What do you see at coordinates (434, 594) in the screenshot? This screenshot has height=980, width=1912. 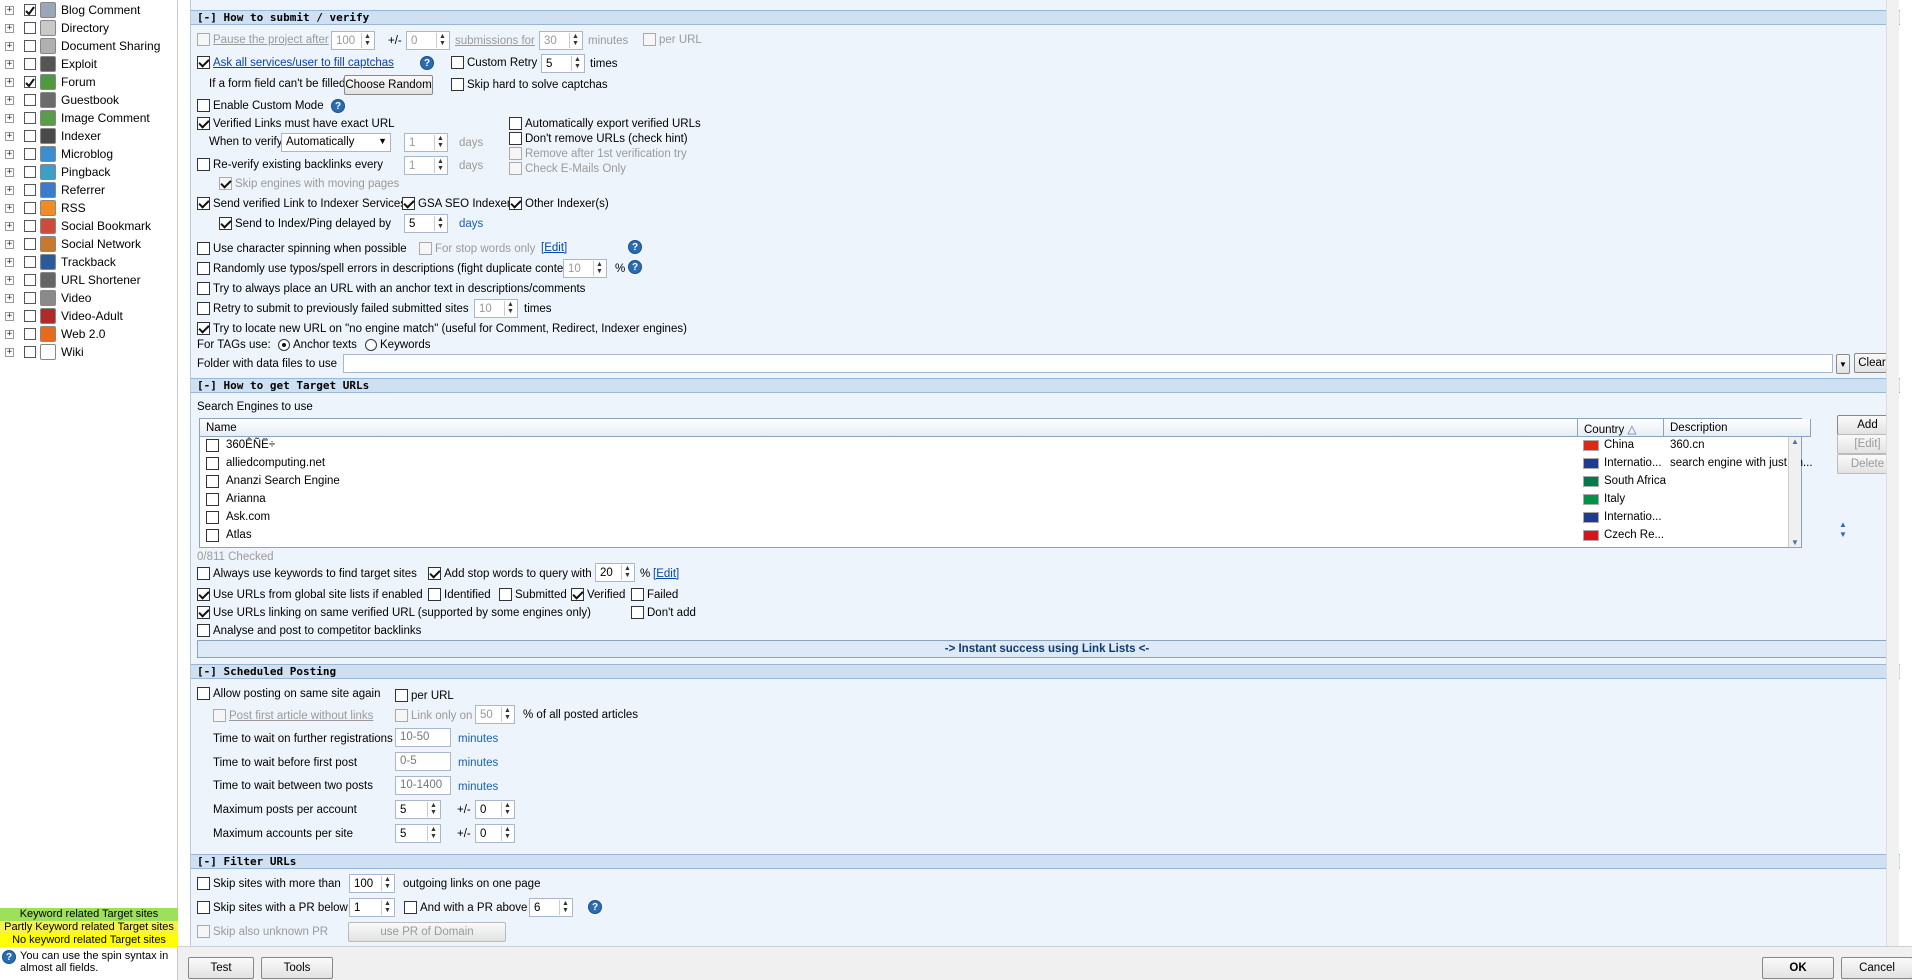 I see `identified-checkbox` at bounding box center [434, 594].